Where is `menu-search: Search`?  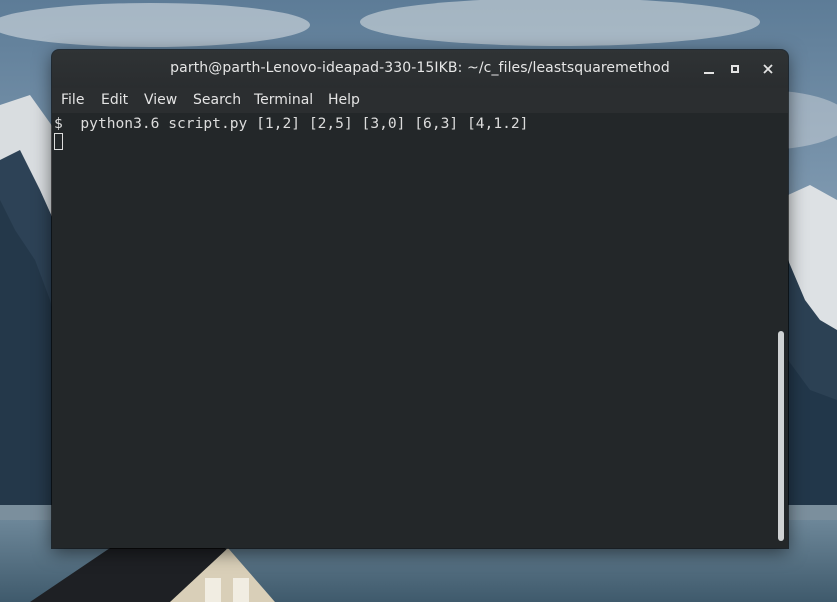 menu-search: Search is located at coordinates (217, 100).